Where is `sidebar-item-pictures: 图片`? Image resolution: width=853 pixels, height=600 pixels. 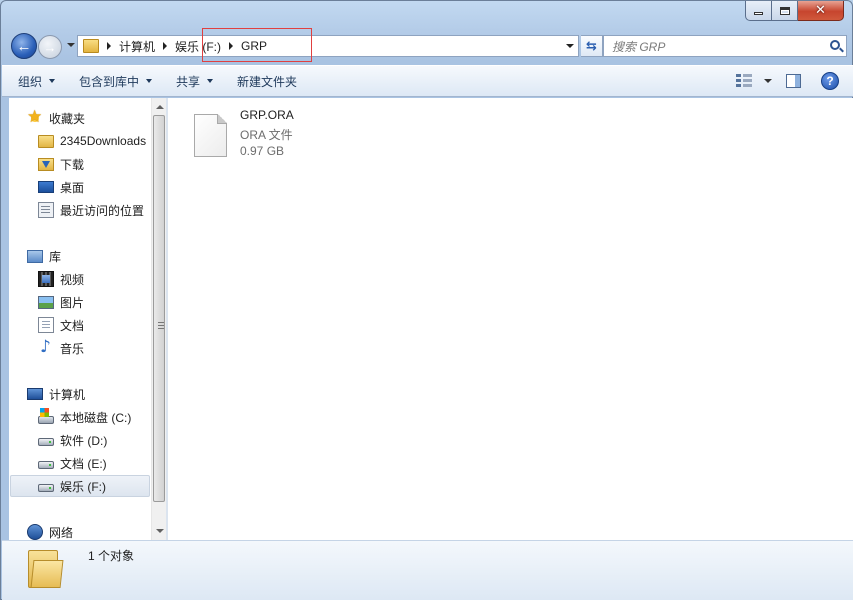 sidebar-item-pictures: 图片 is located at coordinates (61, 302).